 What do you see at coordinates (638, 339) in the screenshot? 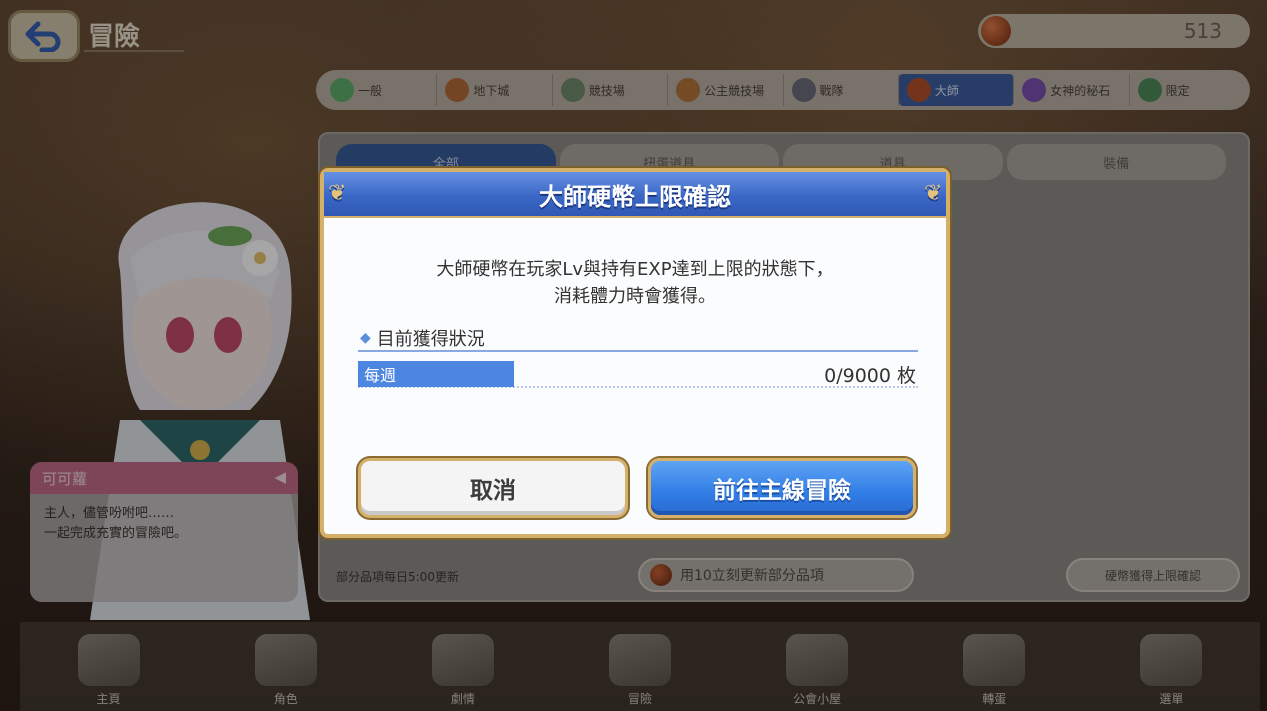
I see `status-section-header: ◆ 目前獲得狀況` at bounding box center [638, 339].